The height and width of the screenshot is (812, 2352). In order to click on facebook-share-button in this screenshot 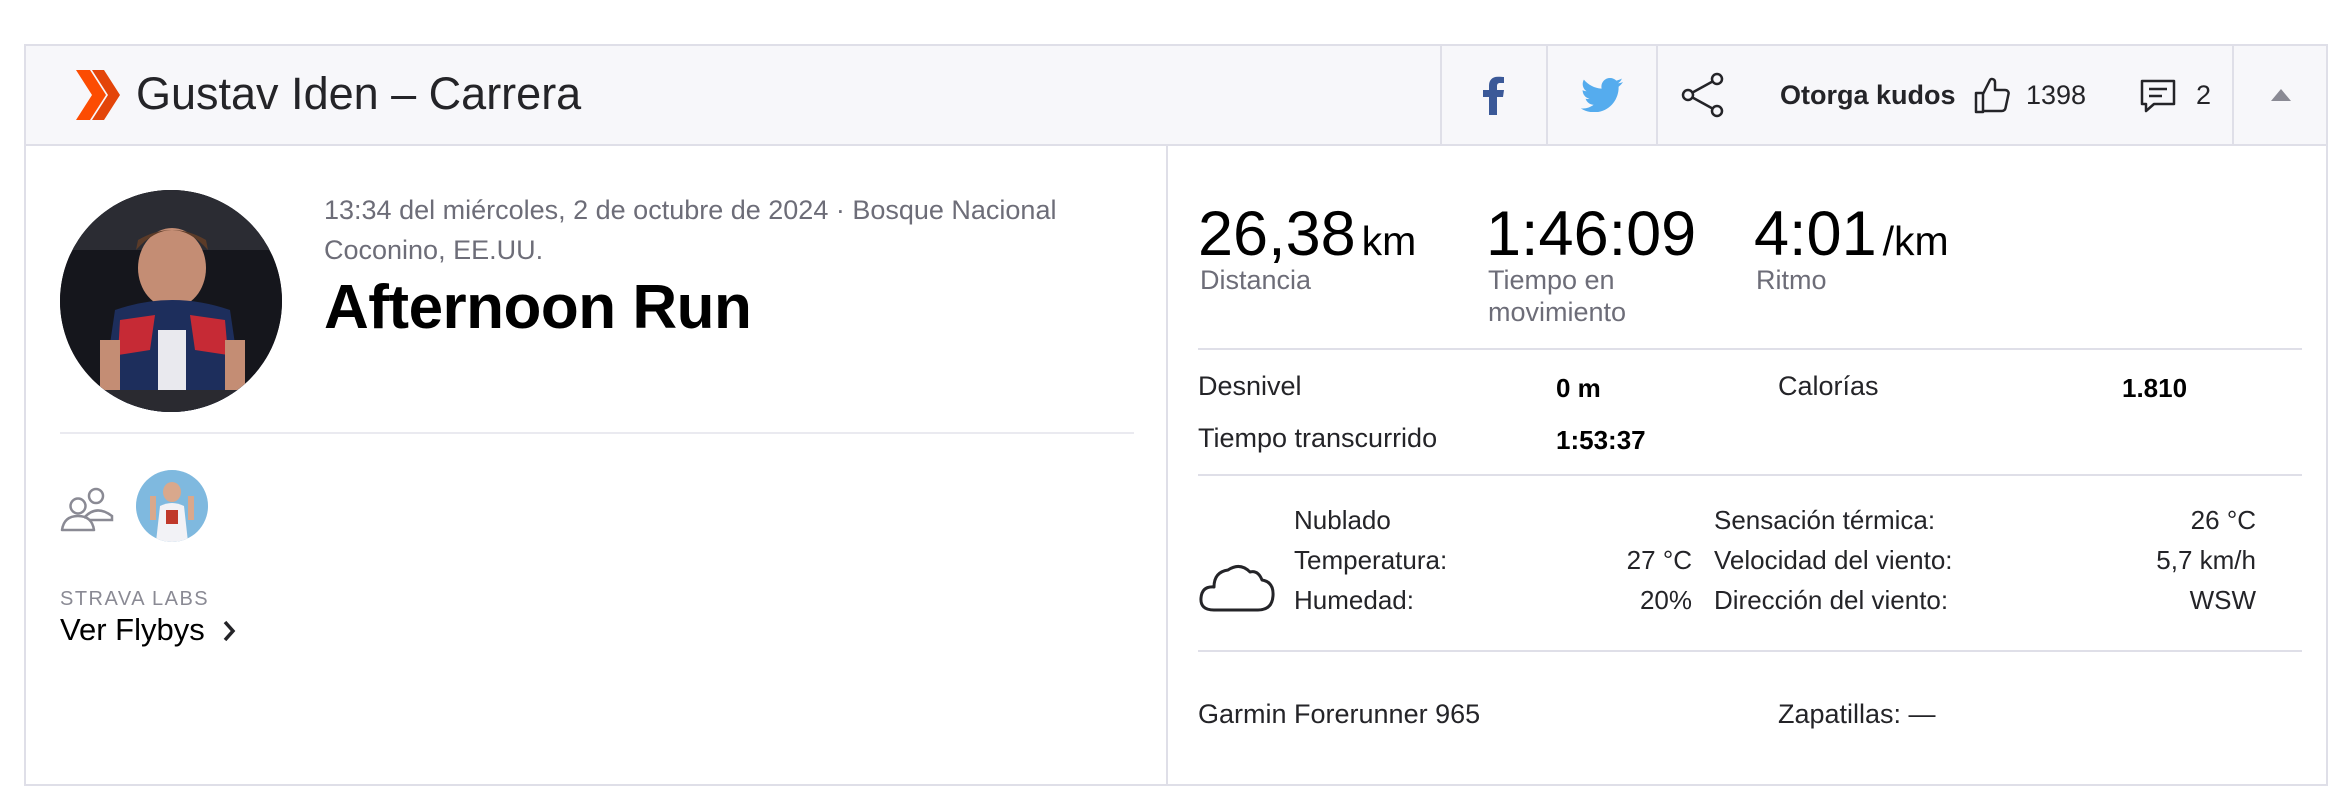, I will do `click(1493, 95)`.